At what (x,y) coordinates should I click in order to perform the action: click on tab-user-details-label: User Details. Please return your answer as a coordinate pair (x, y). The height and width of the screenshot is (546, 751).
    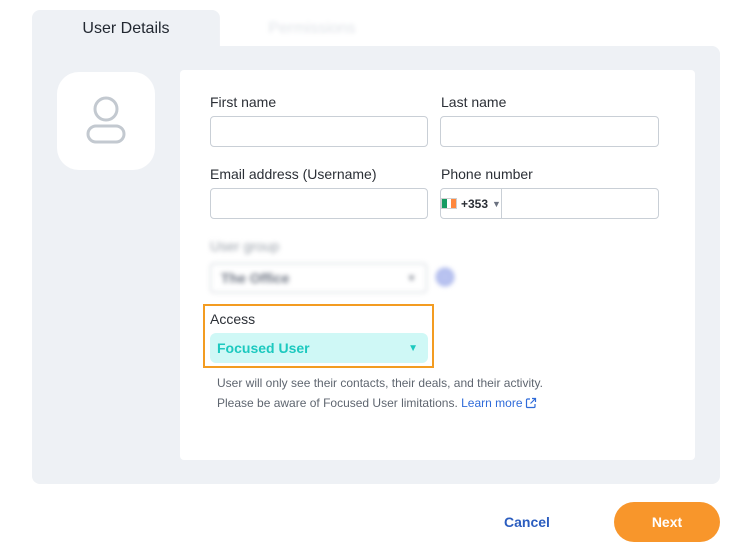
    Looking at the image, I should click on (126, 28).